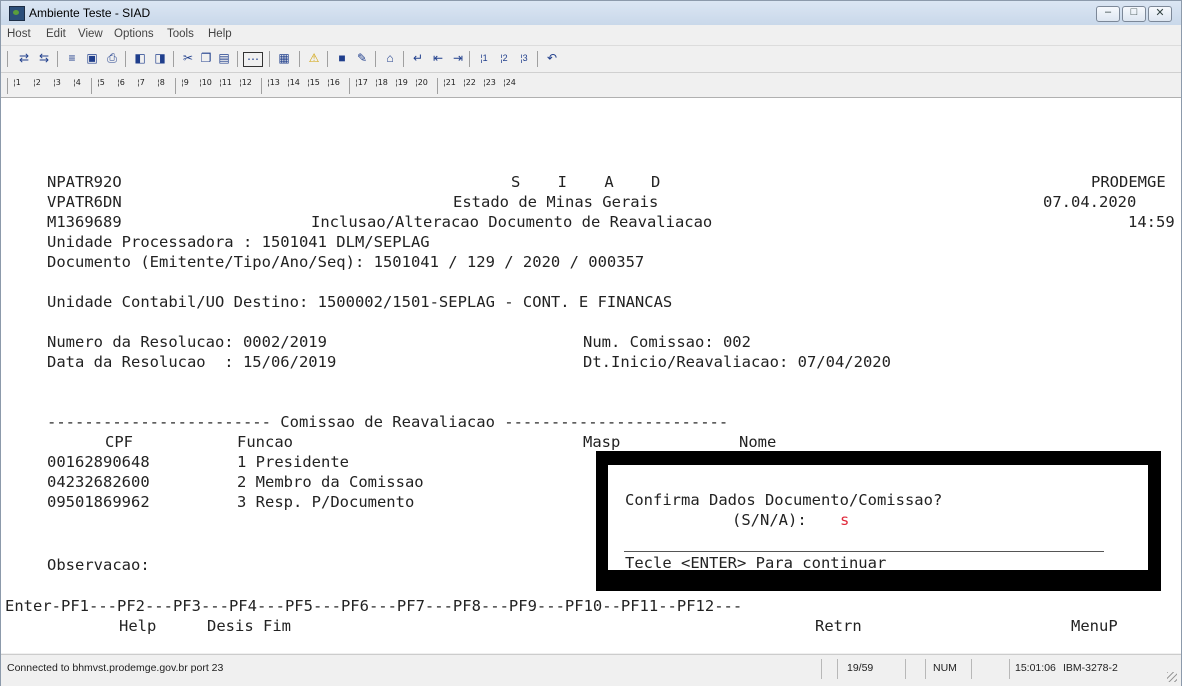  What do you see at coordinates (314, 58) in the screenshot?
I see `warning-icon: ⚠` at bounding box center [314, 58].